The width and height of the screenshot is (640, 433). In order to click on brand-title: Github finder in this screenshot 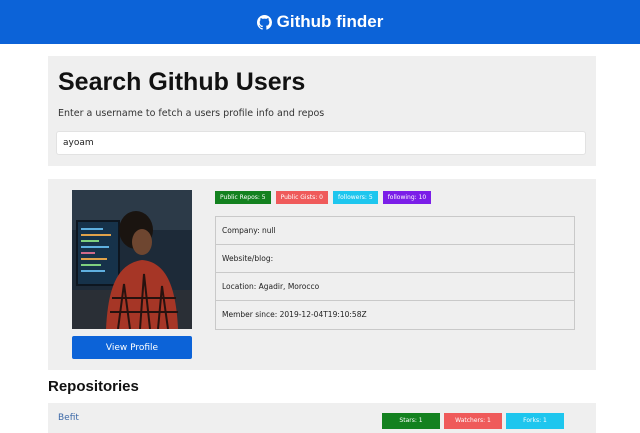, I will do `click(330, 21)`.